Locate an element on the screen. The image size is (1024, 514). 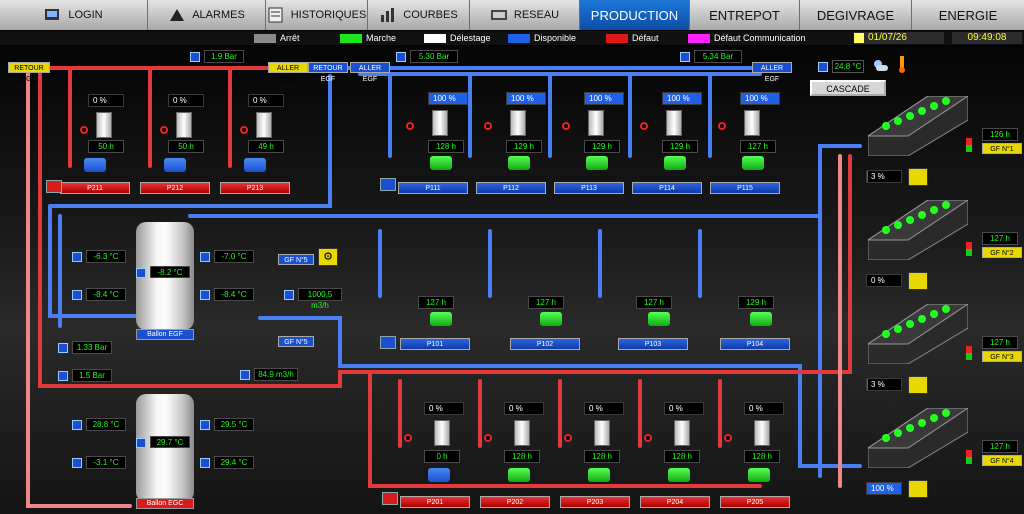
pump-label: P115 is located at coordinates (745, 188).